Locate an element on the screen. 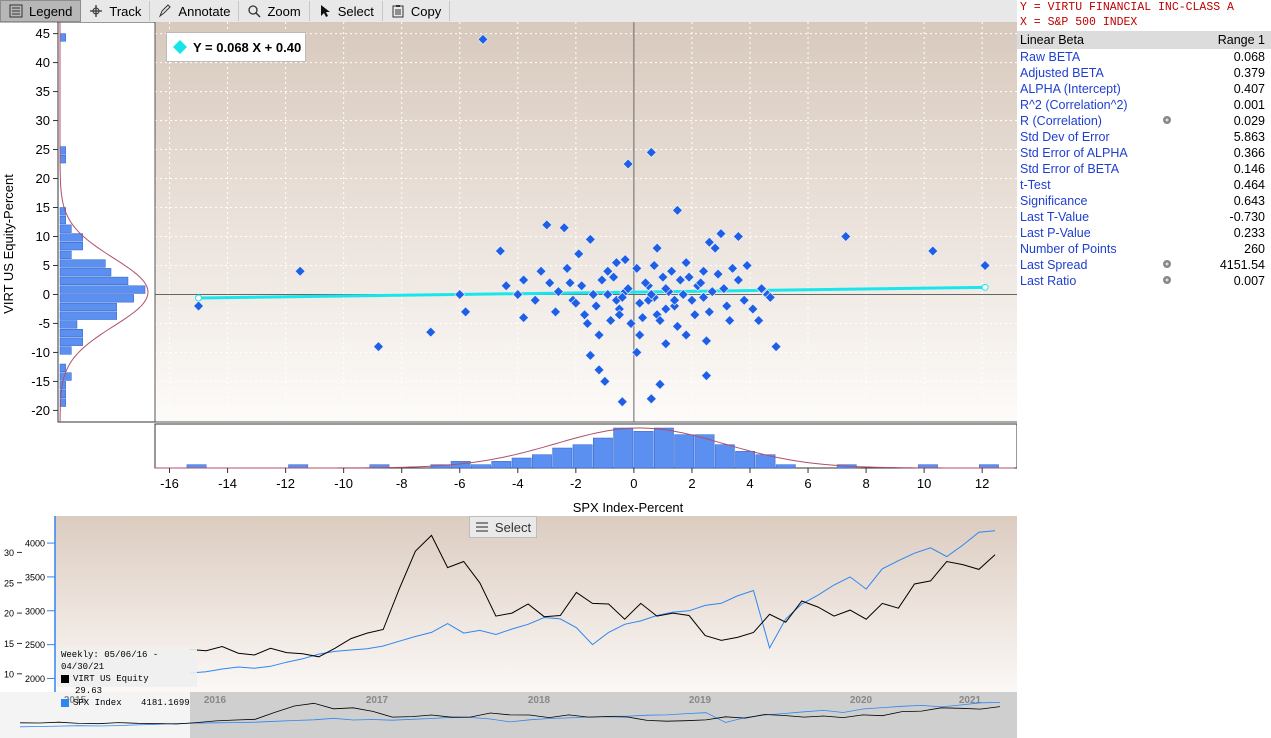 The width and height of the screenshot is (1271, 738). stats-header-range: Range 1 is located at coordinates (1241, 40).